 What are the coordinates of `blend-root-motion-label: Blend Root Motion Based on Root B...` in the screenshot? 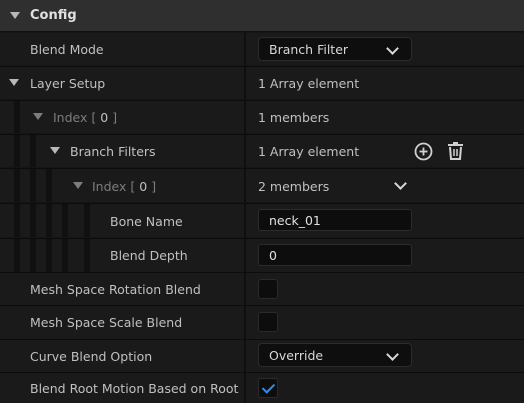 It's located at (136, 388).